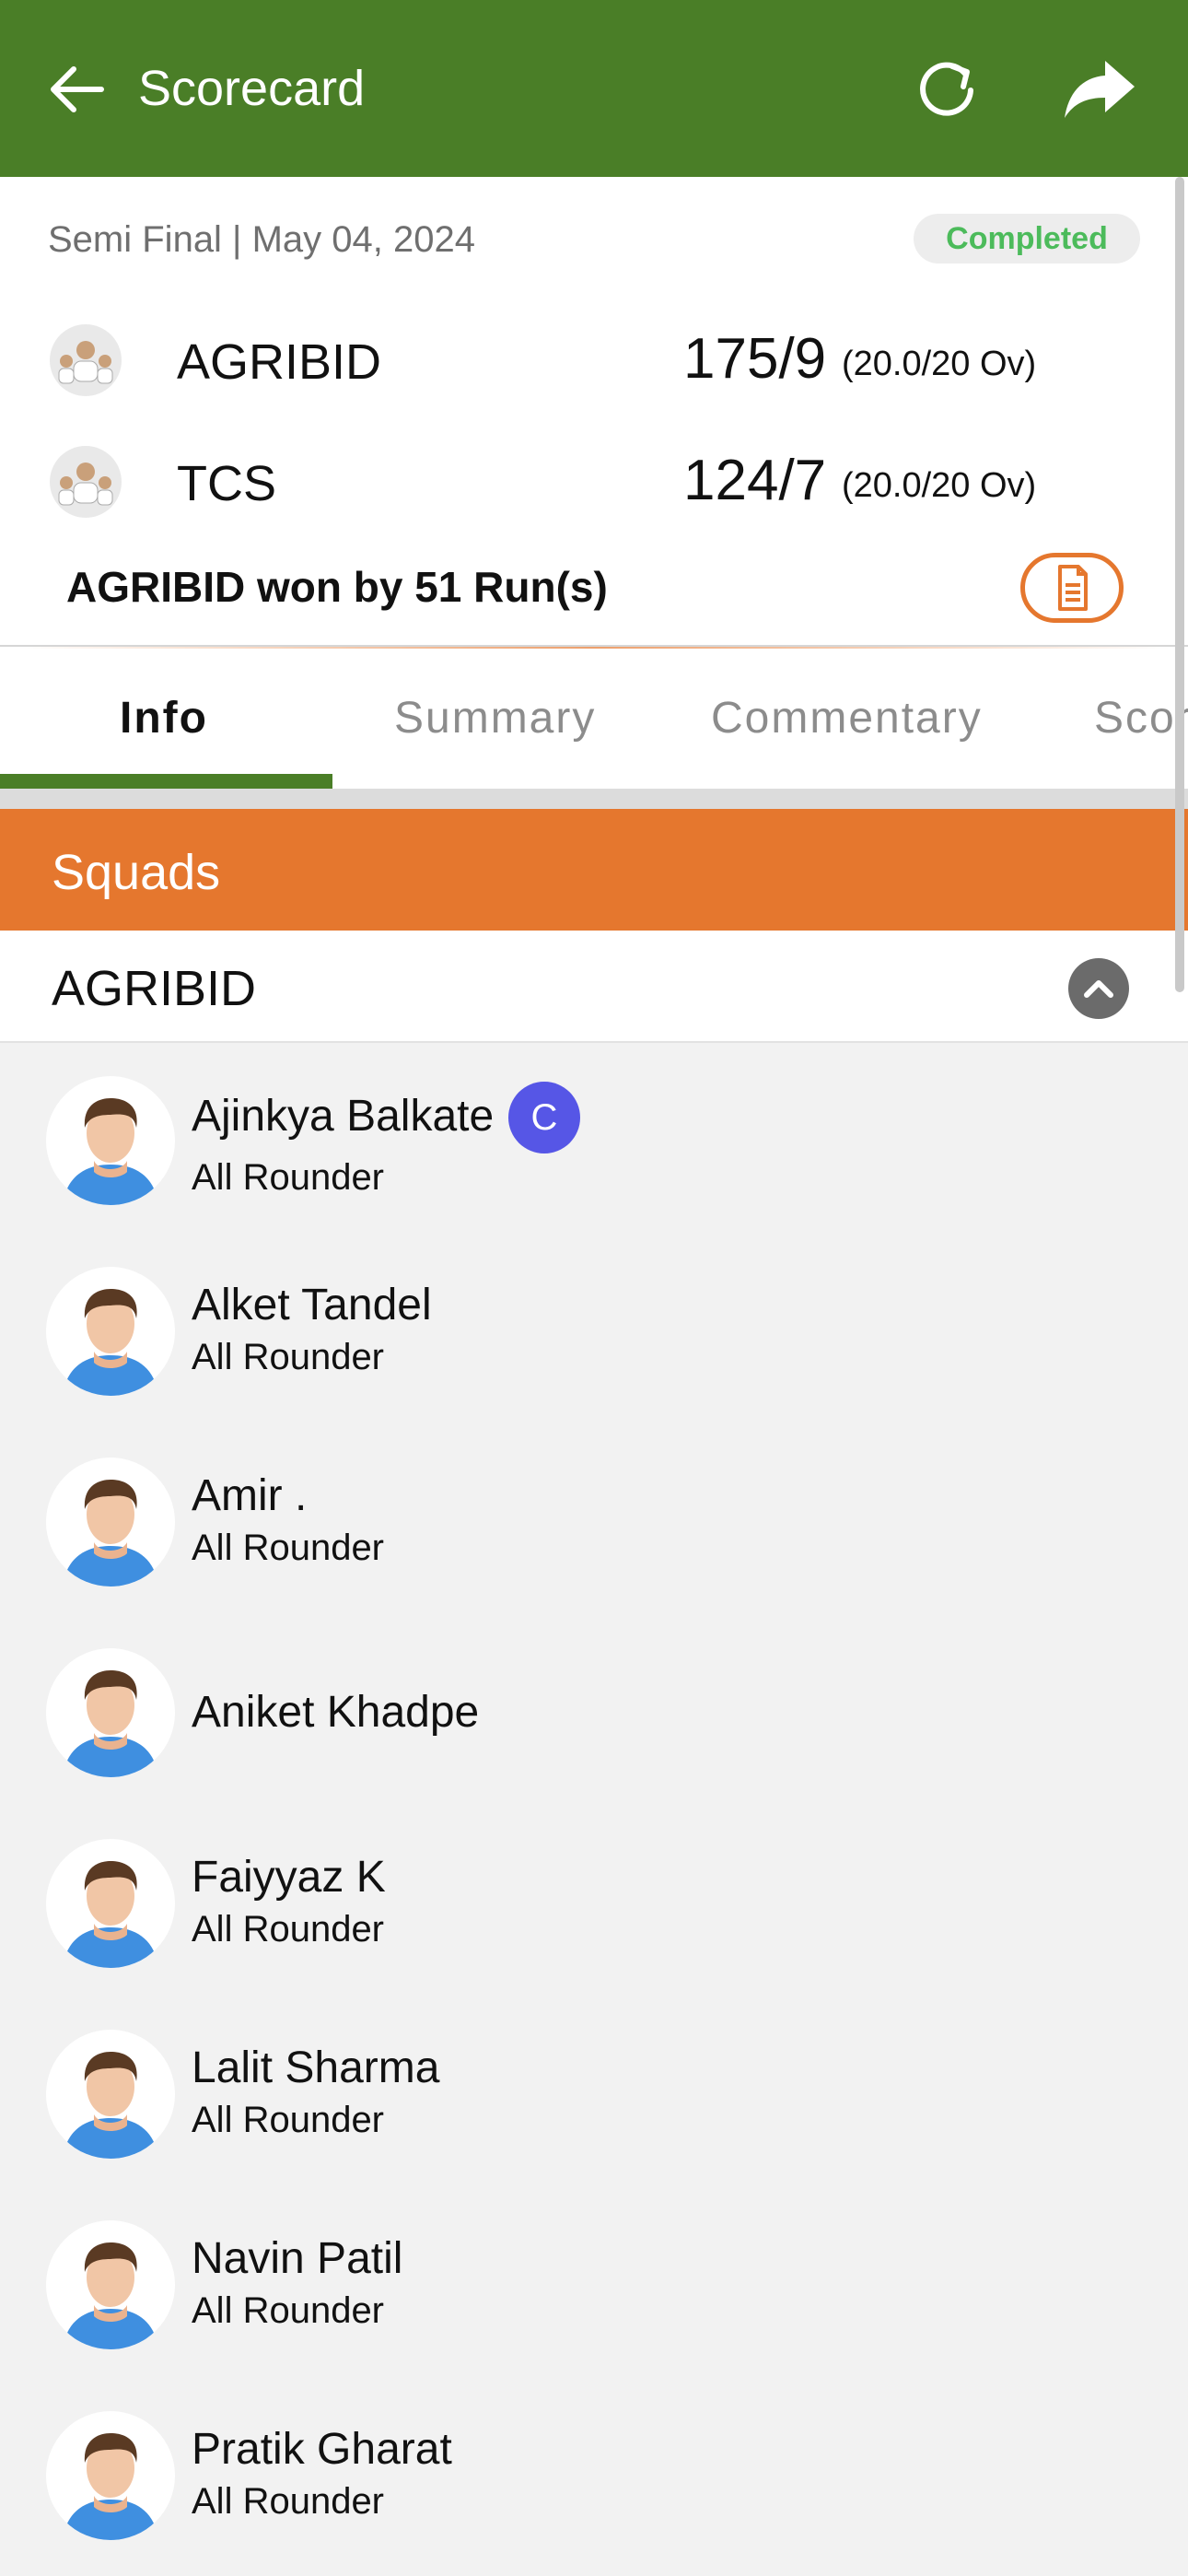 The height and width of the screenshot is (2576, 1188). What do you see at coordinates (755, 480) in the screenshot?
I see `team-score: 124/7` at bounding box center [755, 480].